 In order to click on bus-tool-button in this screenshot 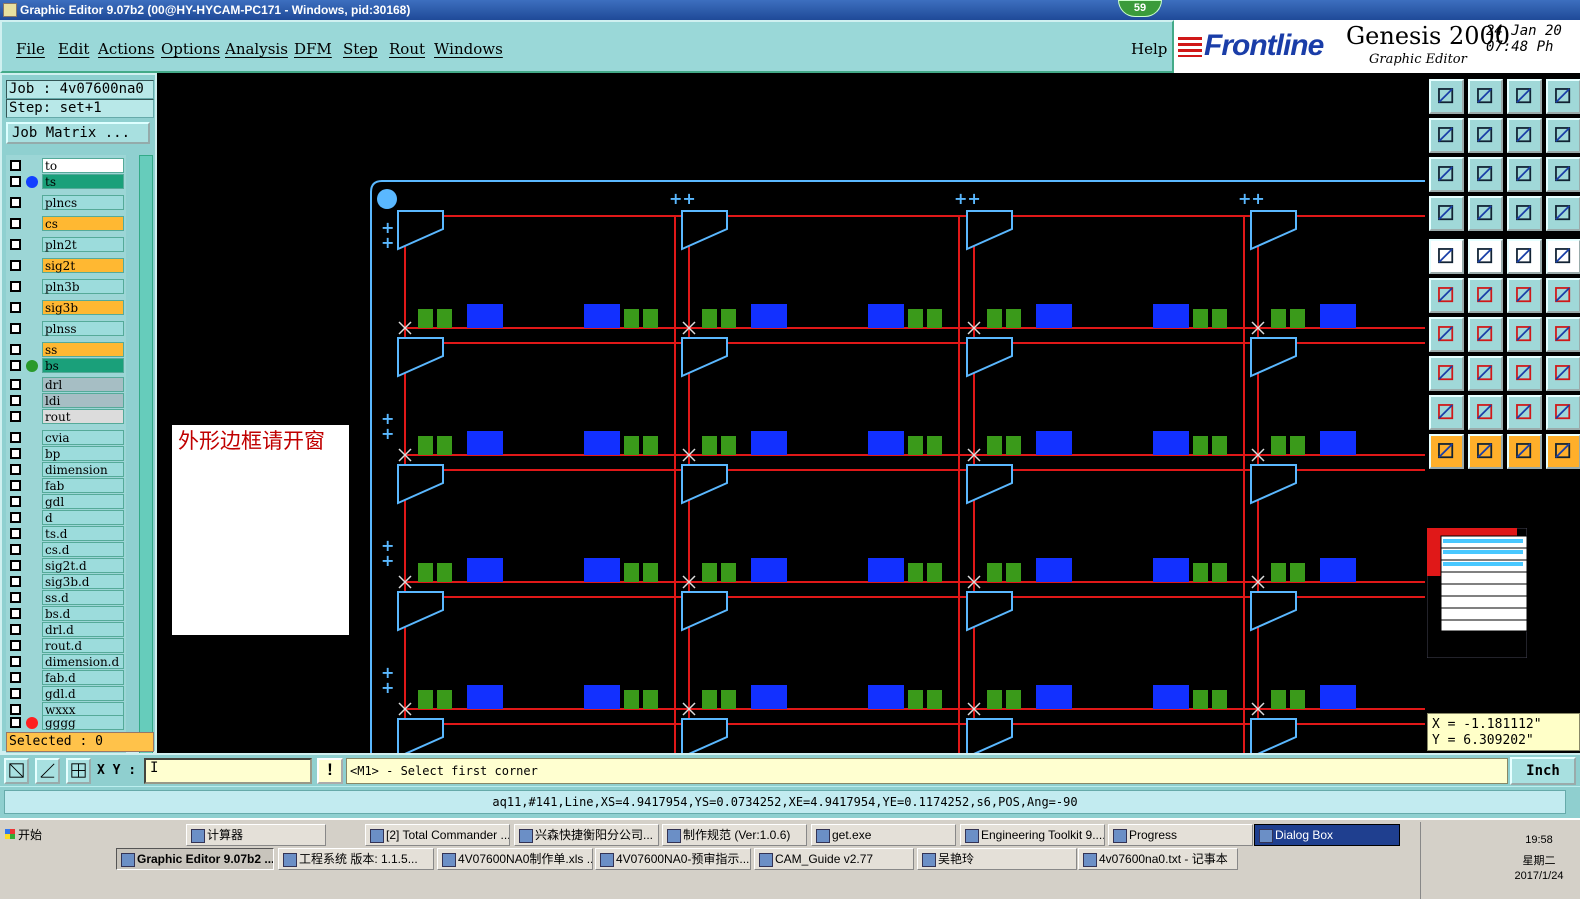, I will do `click(1563, 334)`.